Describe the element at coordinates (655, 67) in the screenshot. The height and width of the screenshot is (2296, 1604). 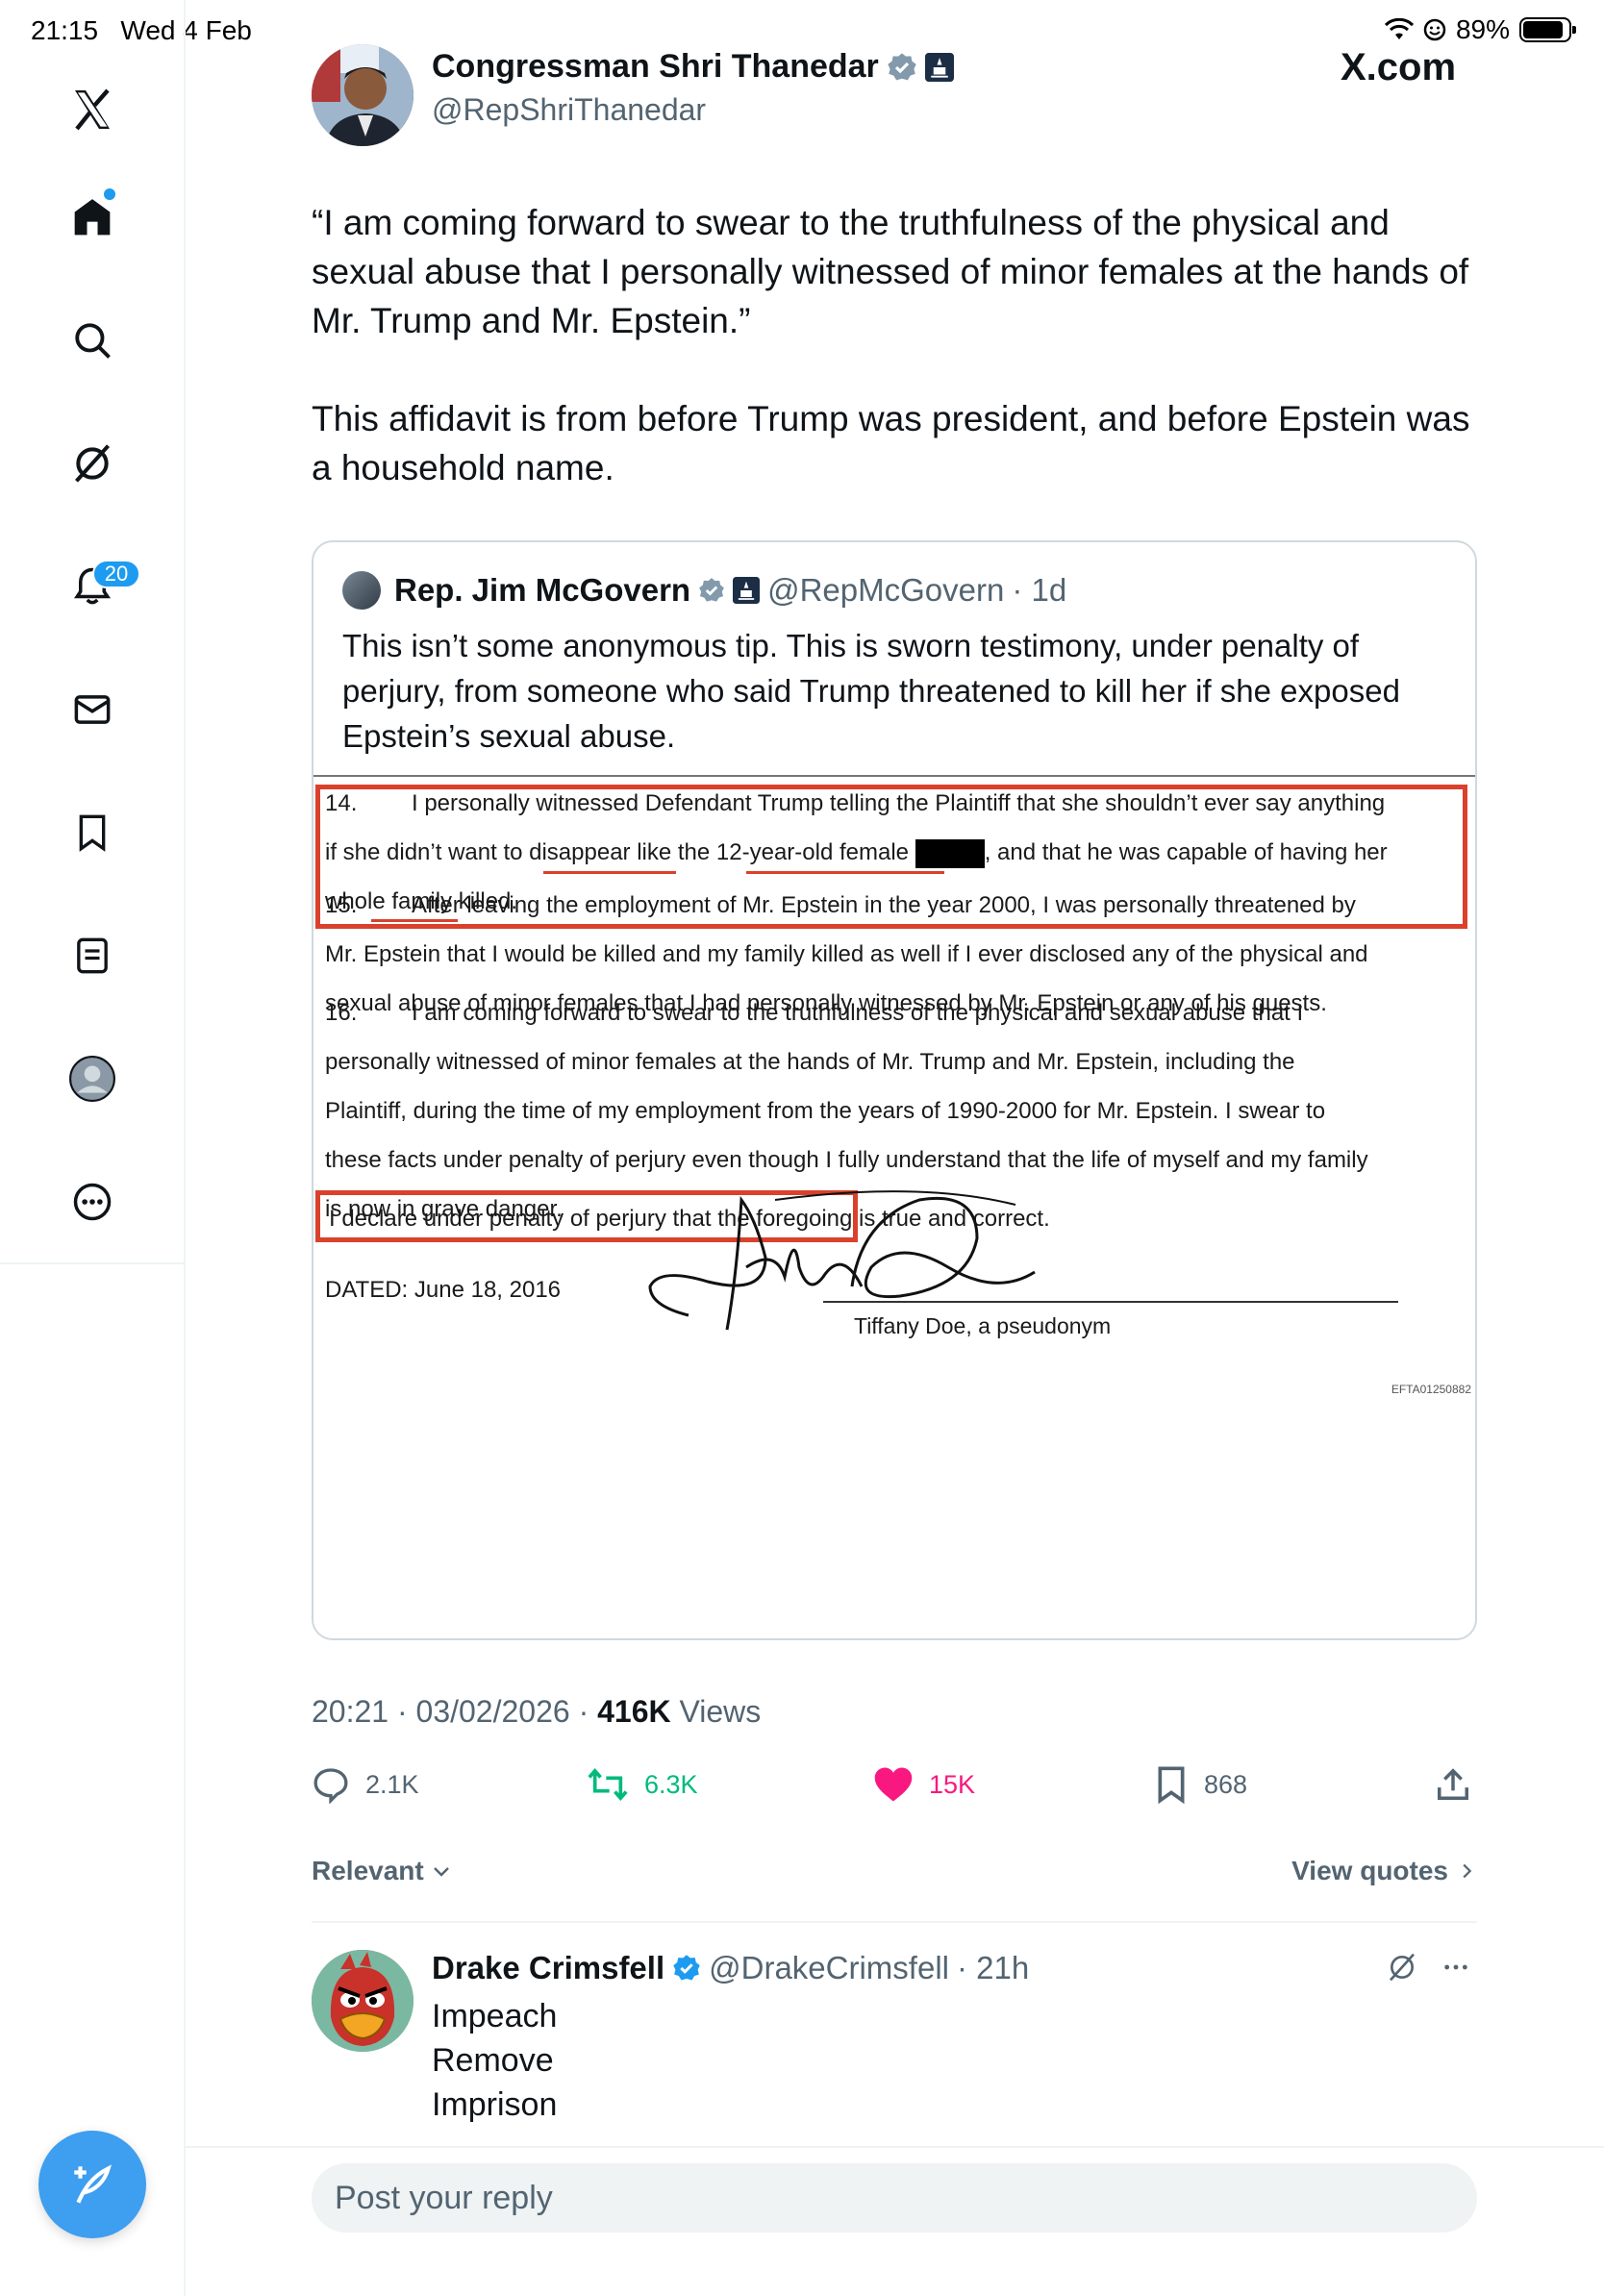
I see `author-name: Congressman Shri Thanedar` at that location.